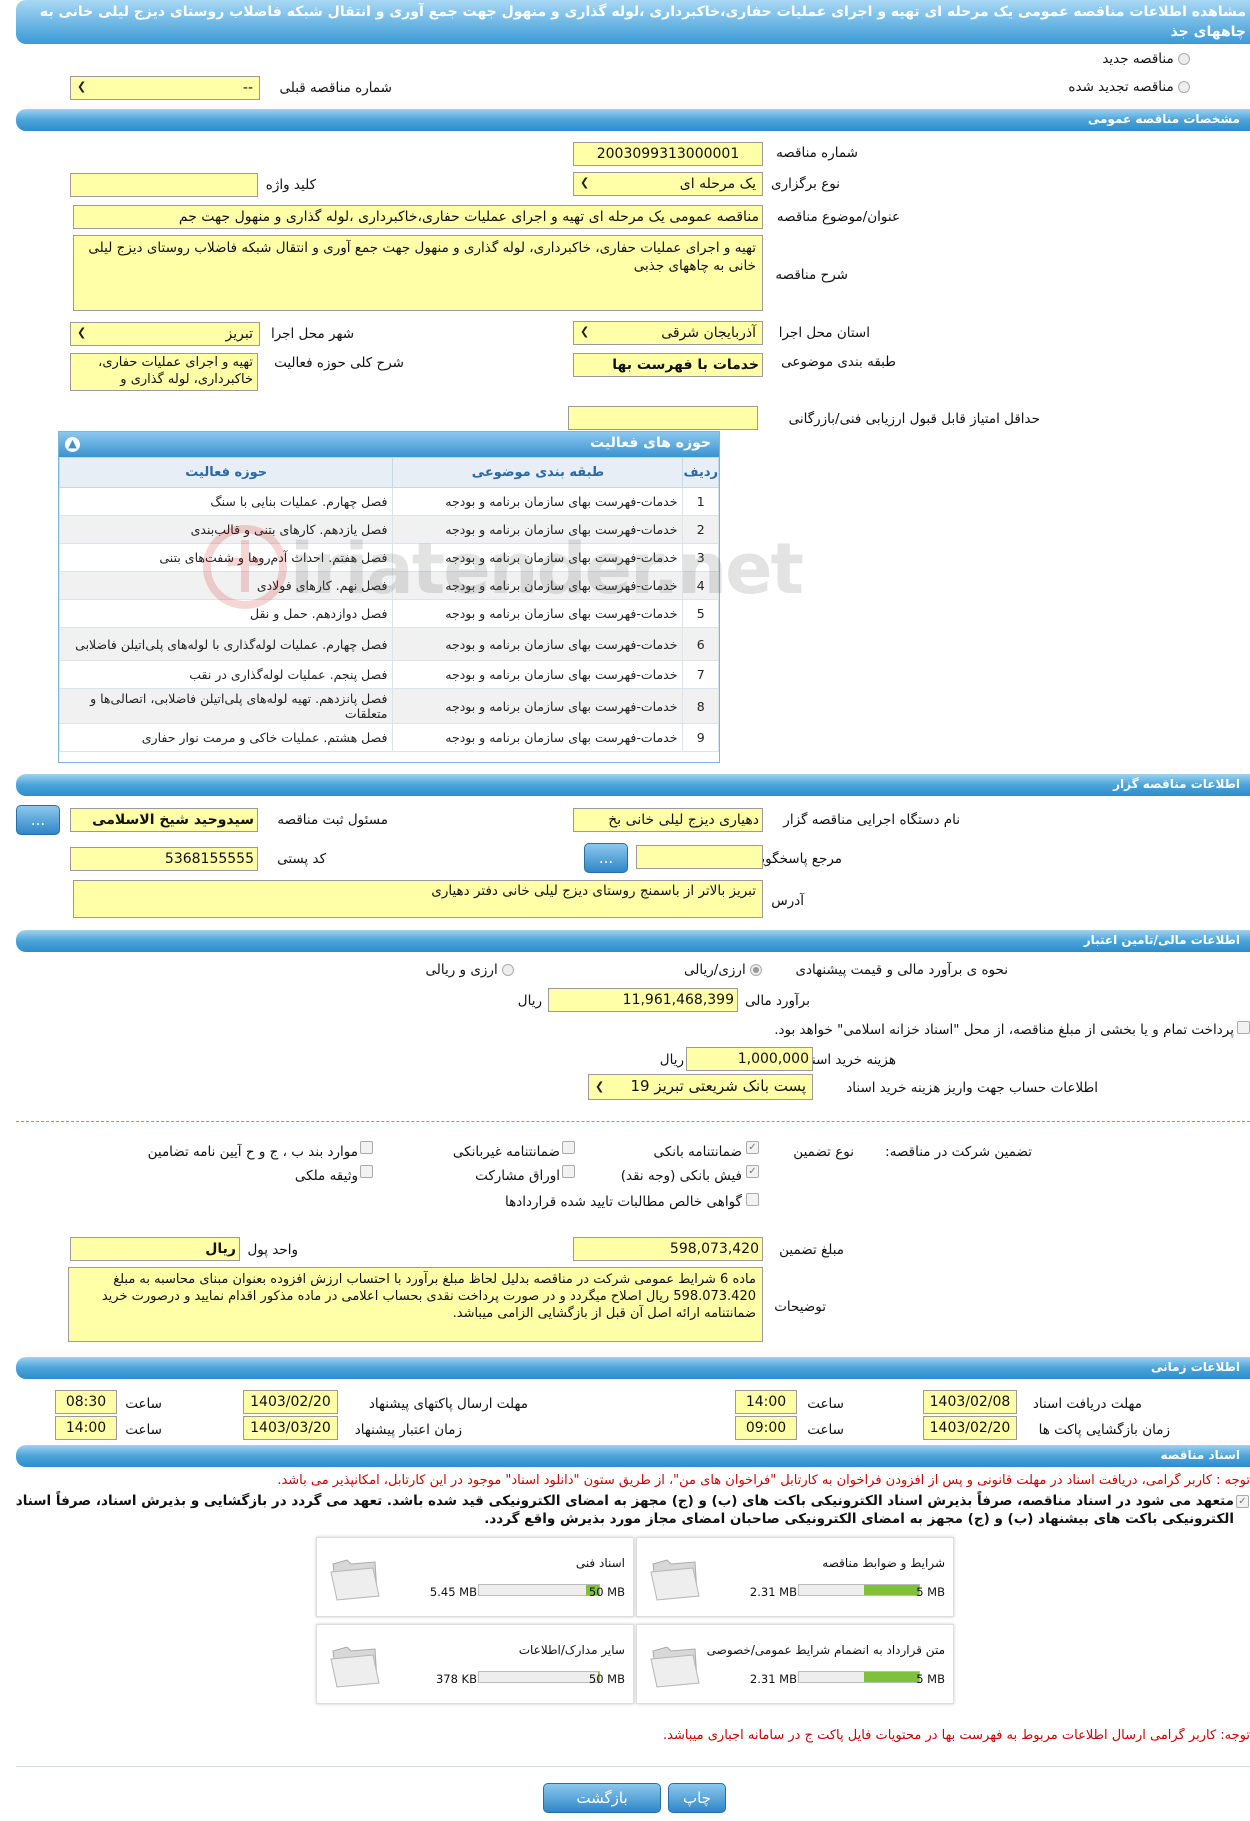 The width and height of the screenshot is (1250, 1821). Describe the element at coordinates (155, 1249) in the screenshot. I see `currency-field: ریال` at that location.